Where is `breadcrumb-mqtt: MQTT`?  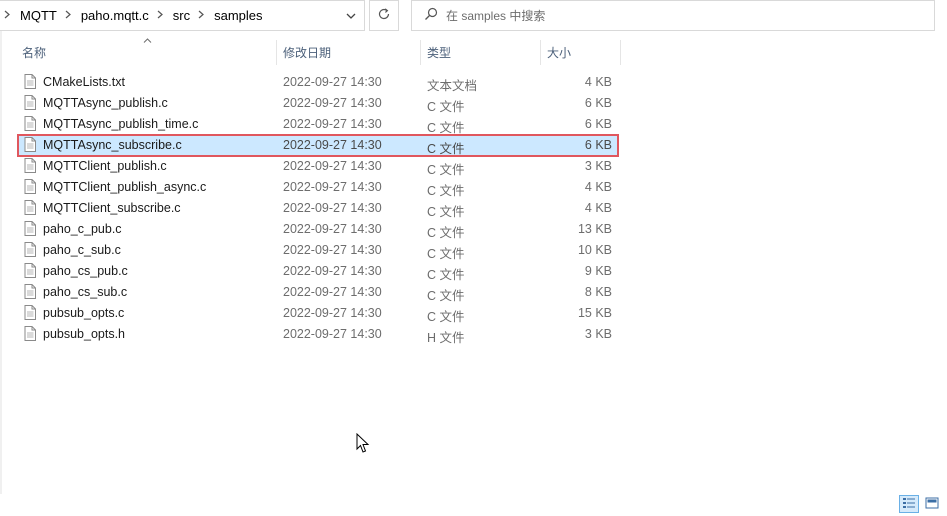
breadcrumb-mqtt: MQTT is located at coordinates (38, 15).